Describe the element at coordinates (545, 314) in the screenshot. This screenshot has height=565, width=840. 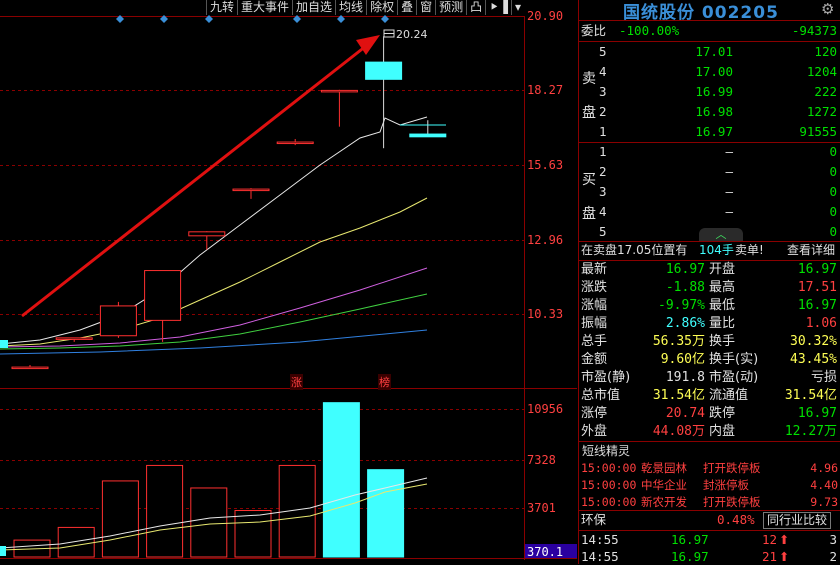
I see `price-axis-label: 10.33` at that location.